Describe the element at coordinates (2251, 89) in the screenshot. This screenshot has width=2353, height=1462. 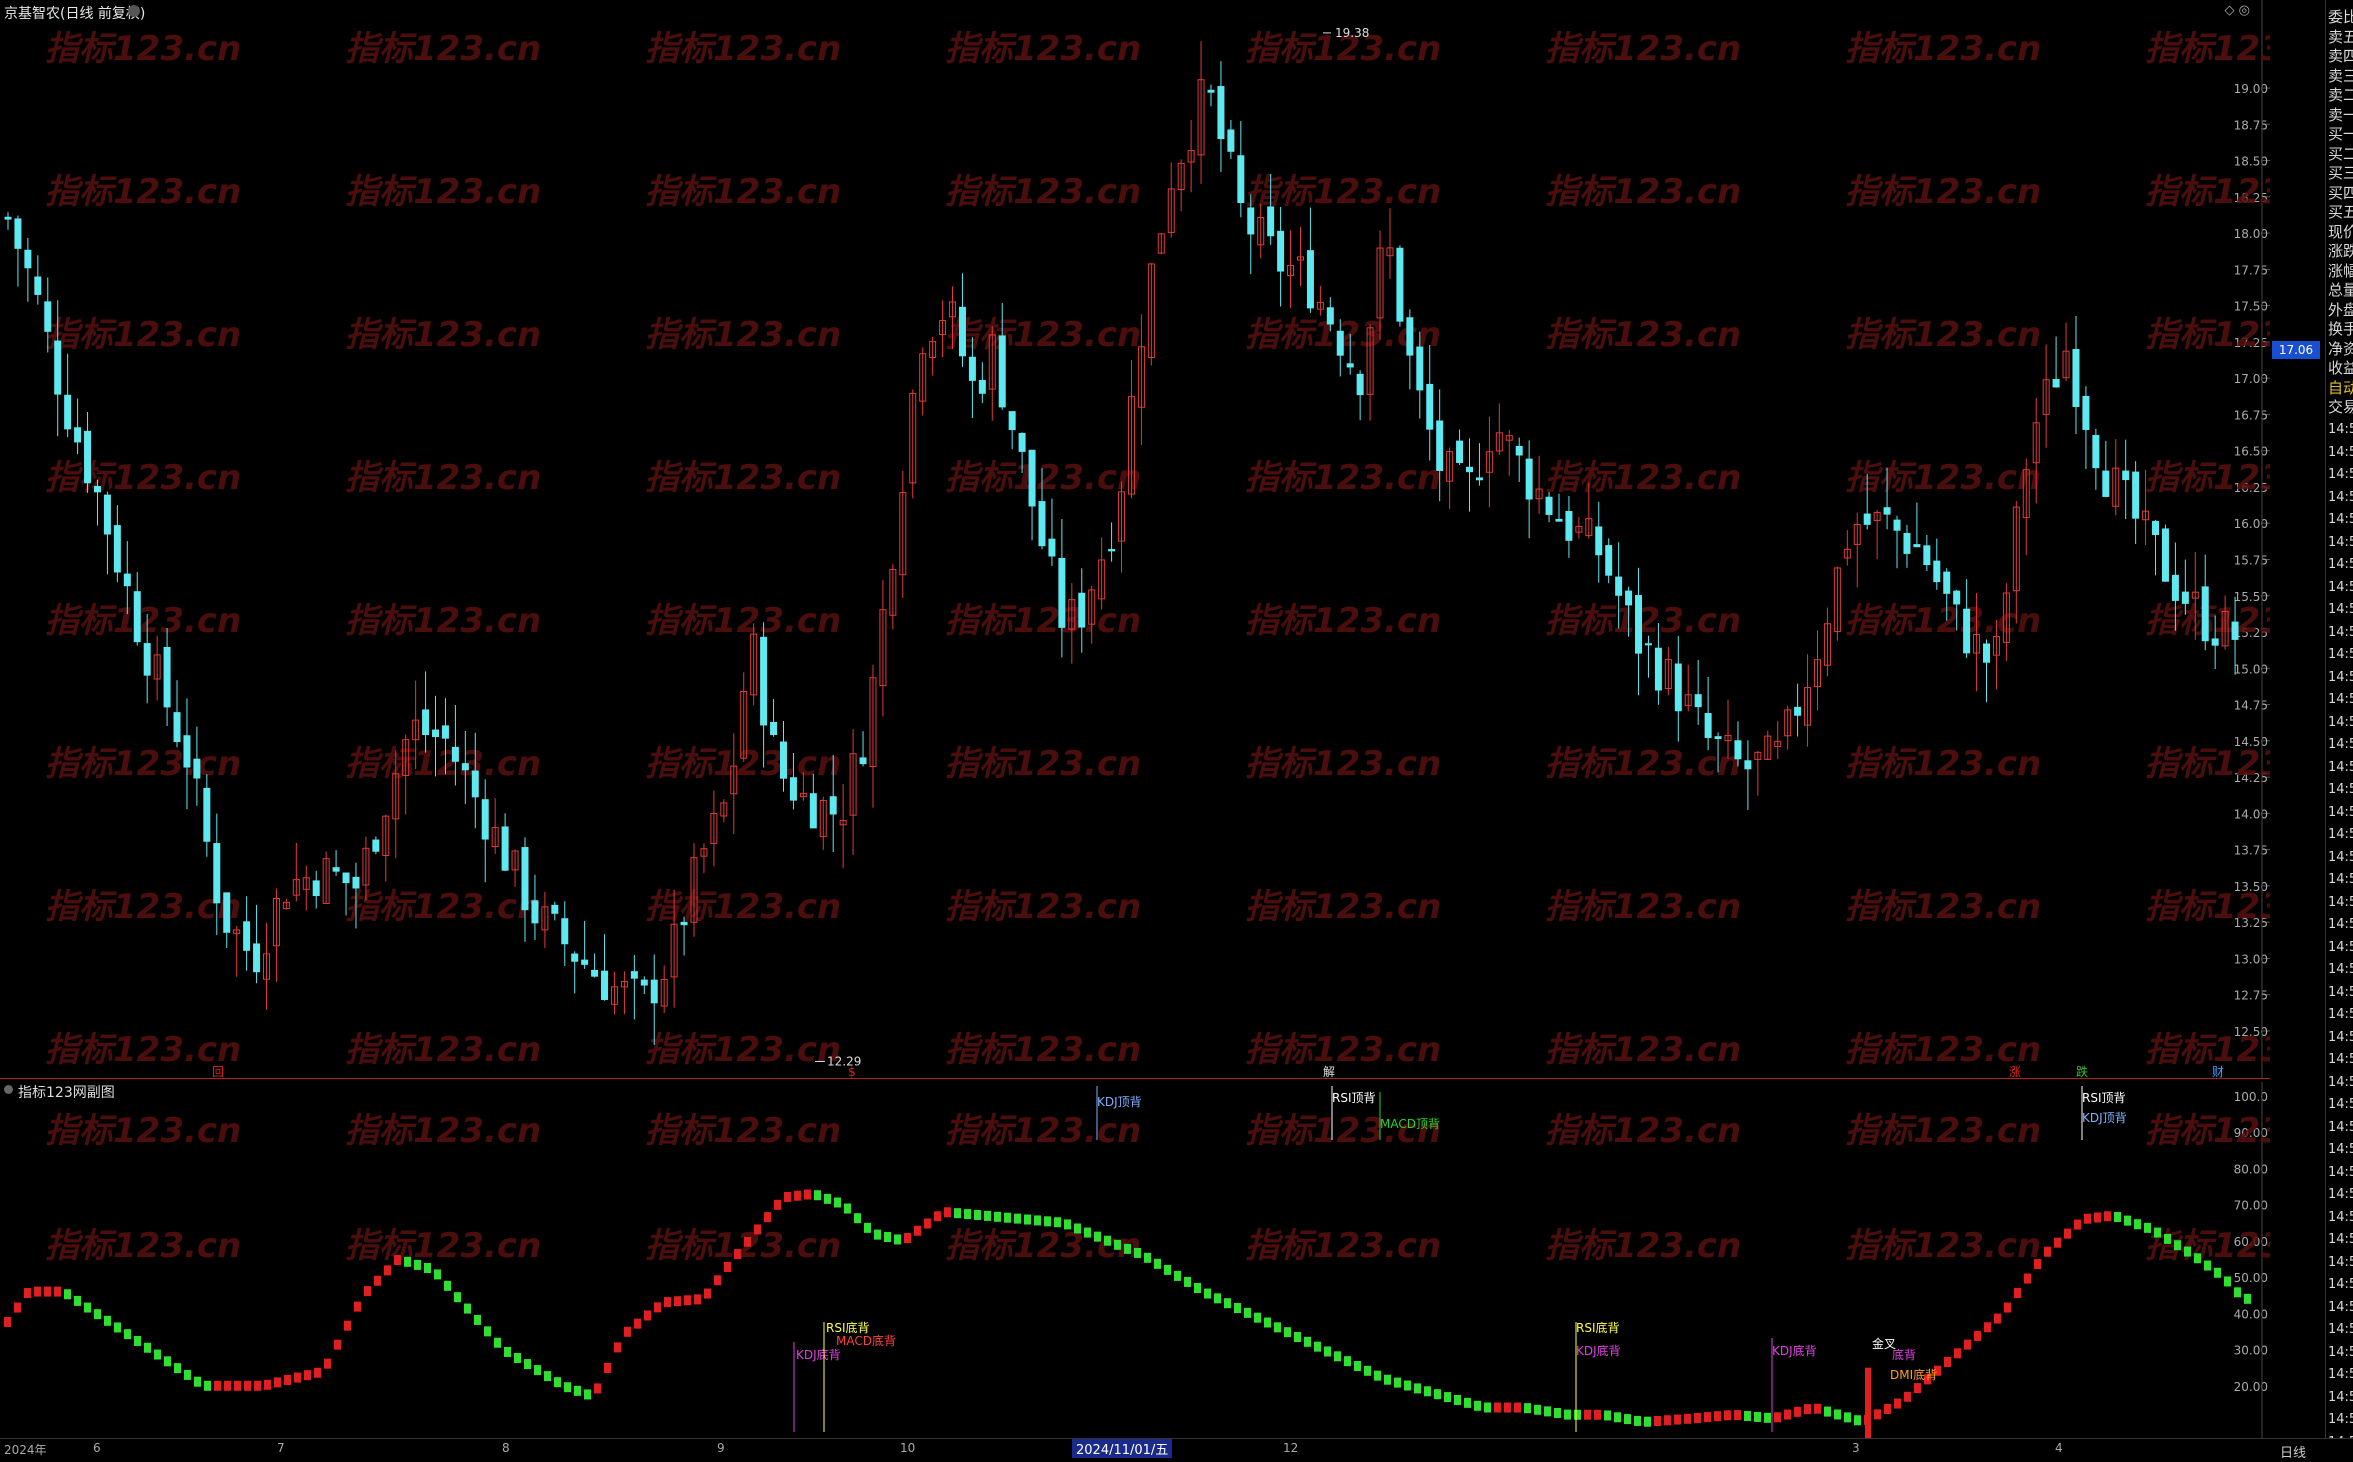
I see `price-axis-label: 19.00` at that location.